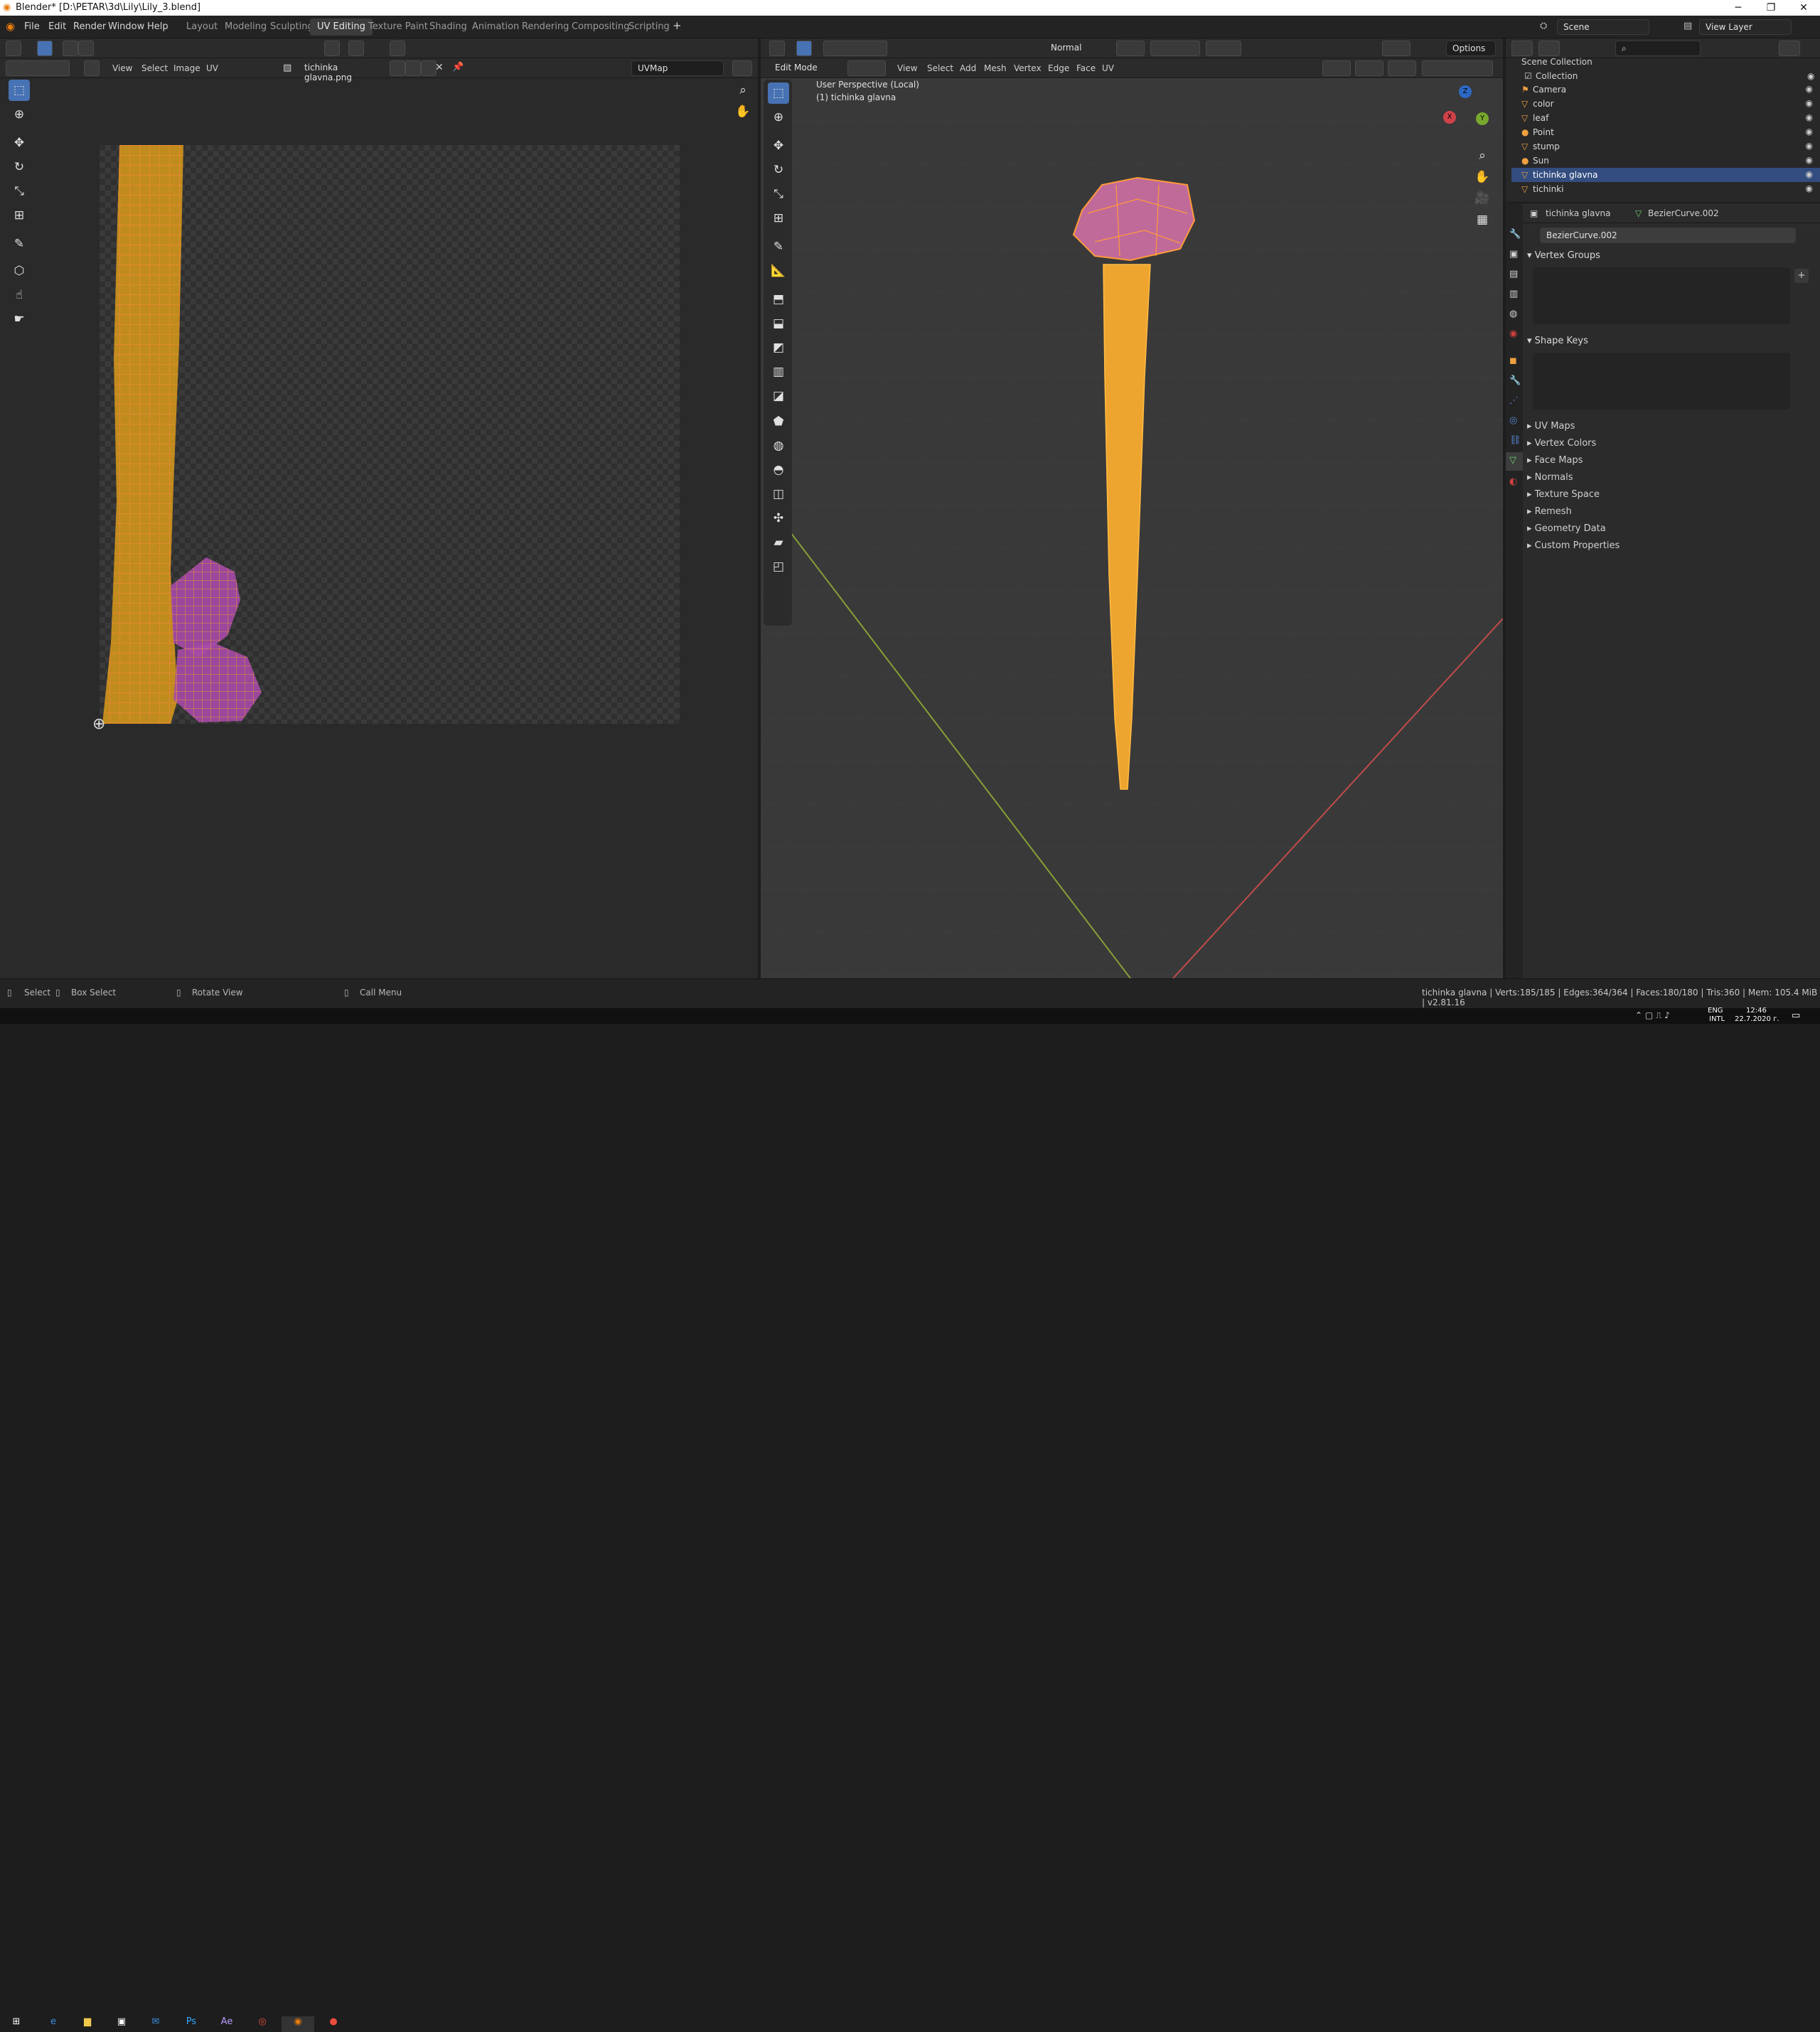 This screenshot has height=2032, width=1820. Describe the element at coordinates (1563, 255) in the screenshot. I see `vertex-groups-panel-header: ▾ Vertex Groups` at that location.